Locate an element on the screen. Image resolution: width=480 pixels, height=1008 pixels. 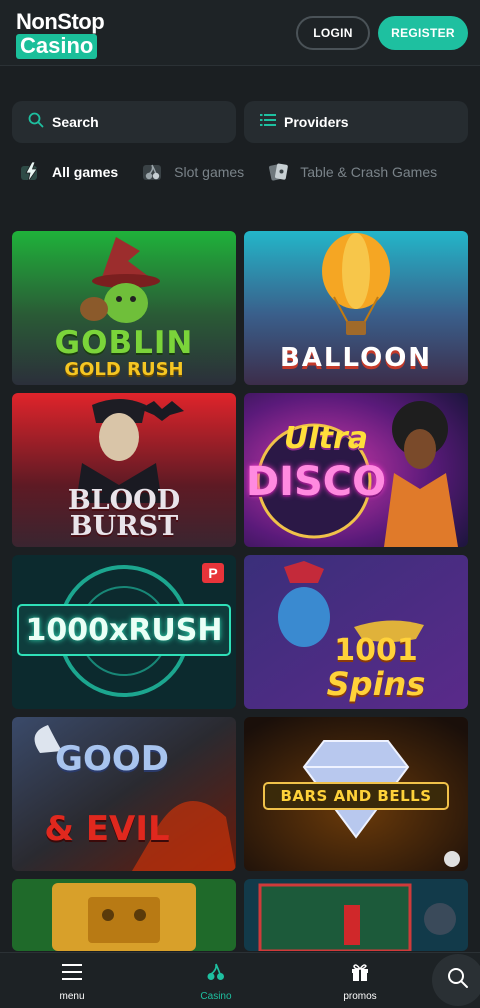
game-title-line1: 1001 is located at coordinates (376, 650).